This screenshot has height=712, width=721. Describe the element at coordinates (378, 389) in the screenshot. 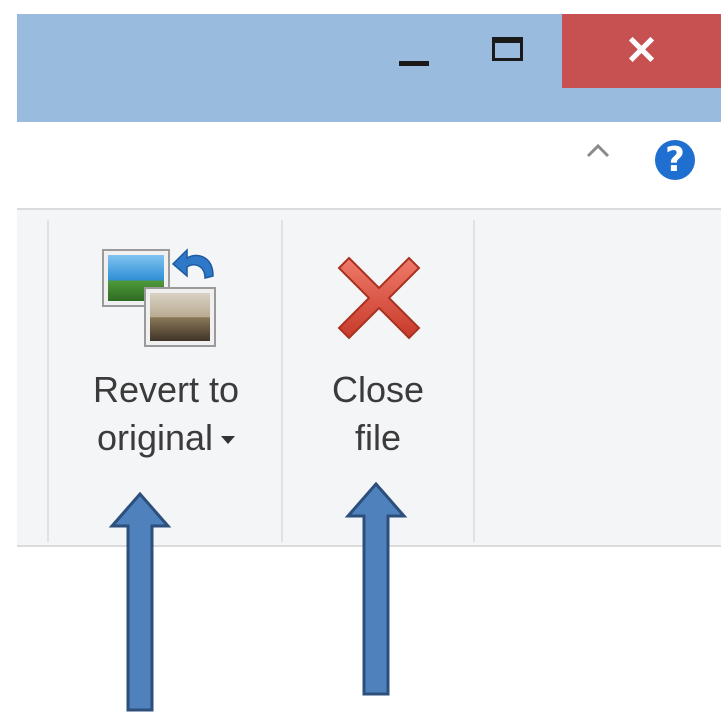

I see `close-label-line1: Close` at that location.